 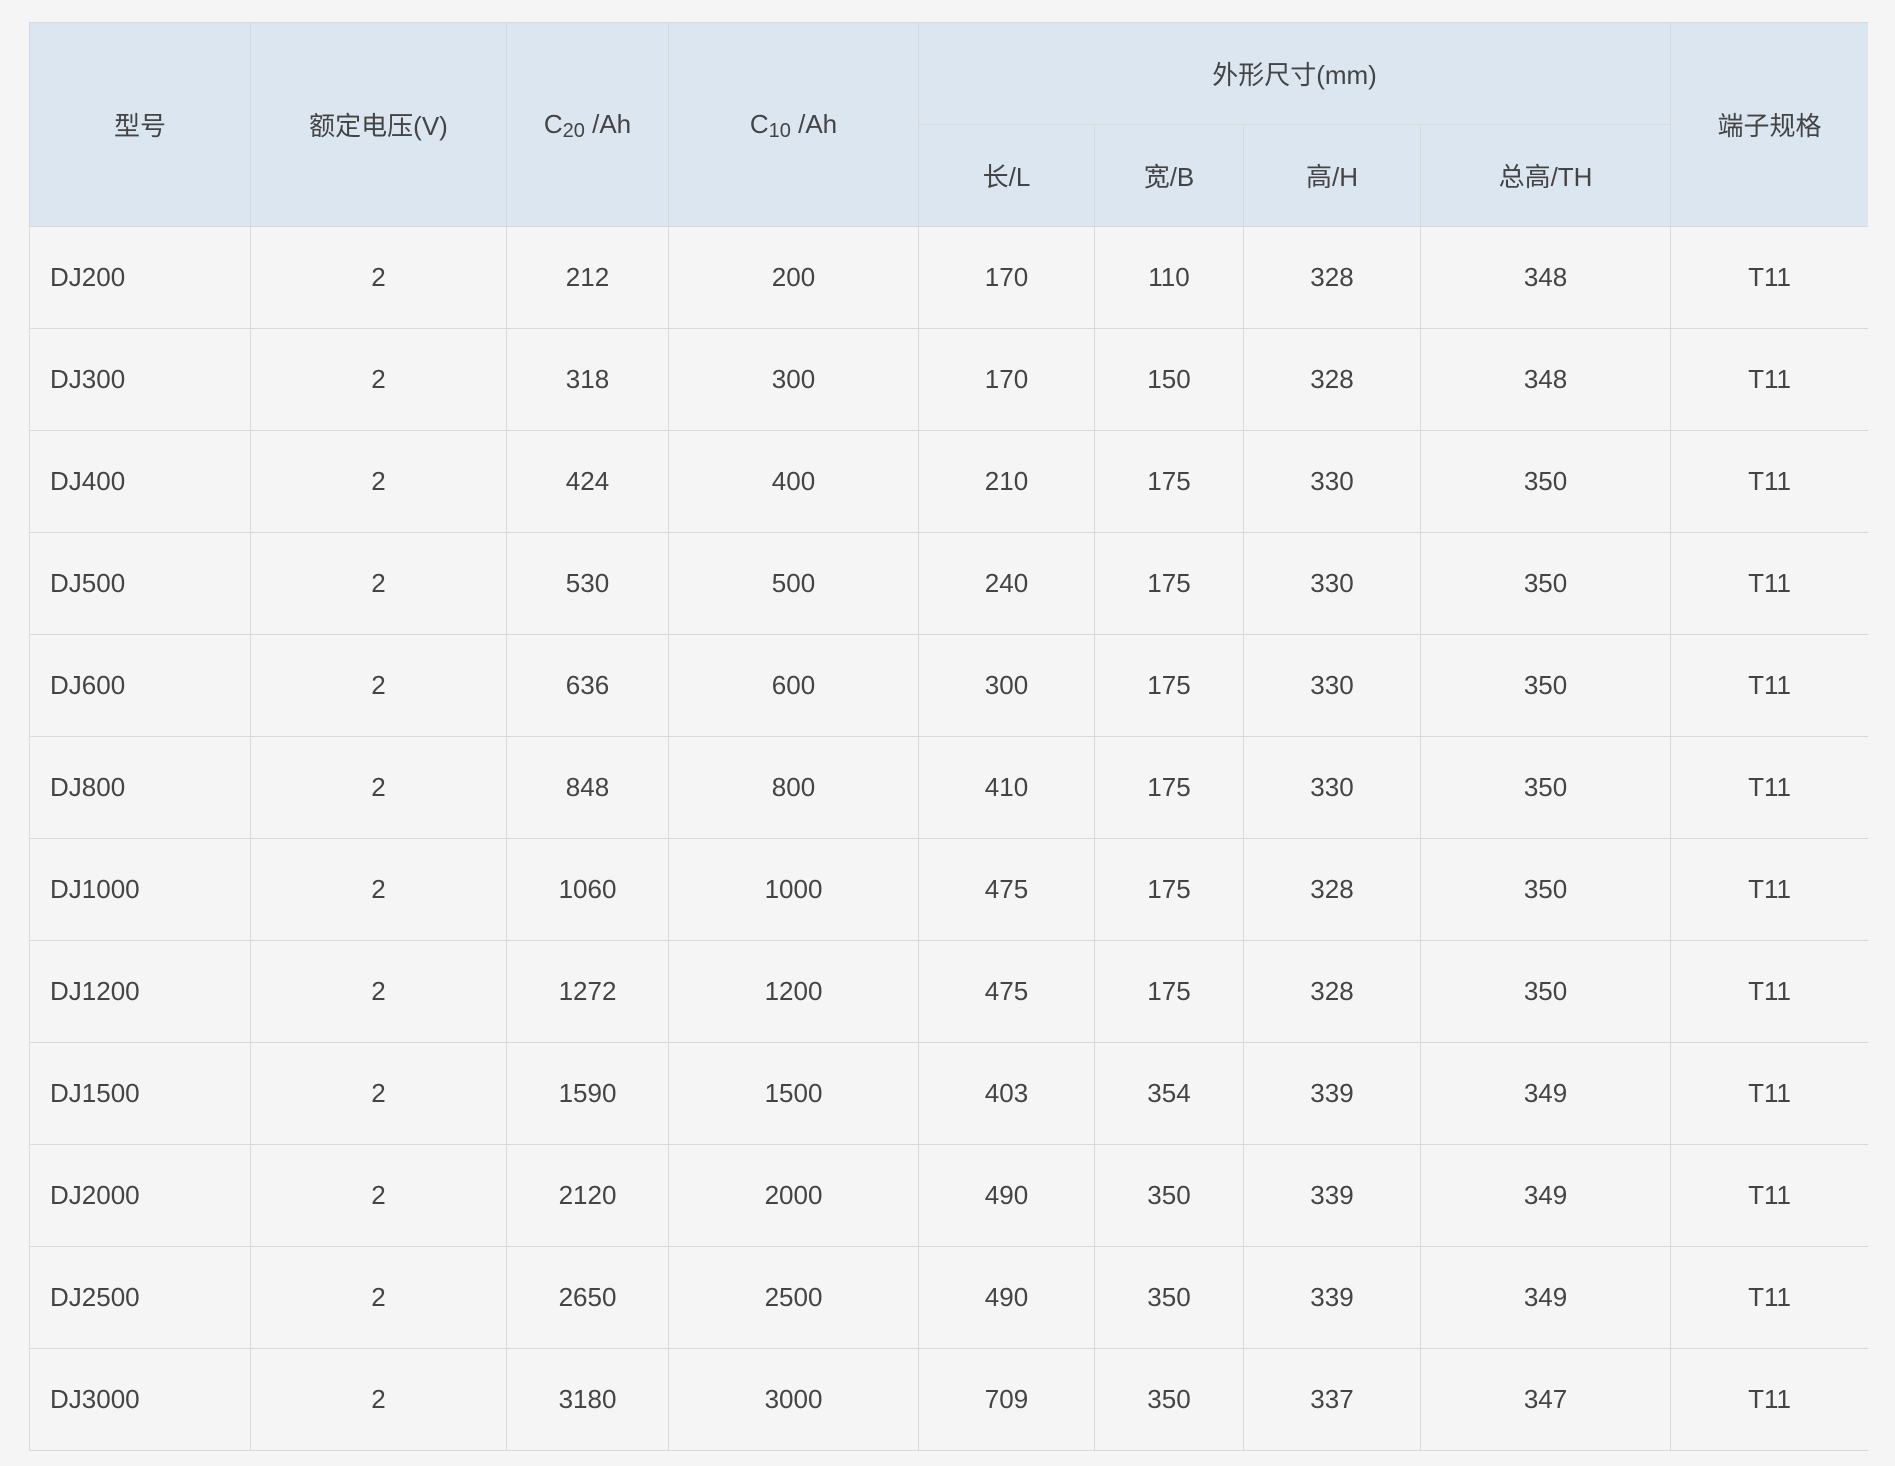 What do you see at coordinates (793, 1297) in the screenshot?
I see `cell-c10: 2500` at bounding box center [793, 1297].